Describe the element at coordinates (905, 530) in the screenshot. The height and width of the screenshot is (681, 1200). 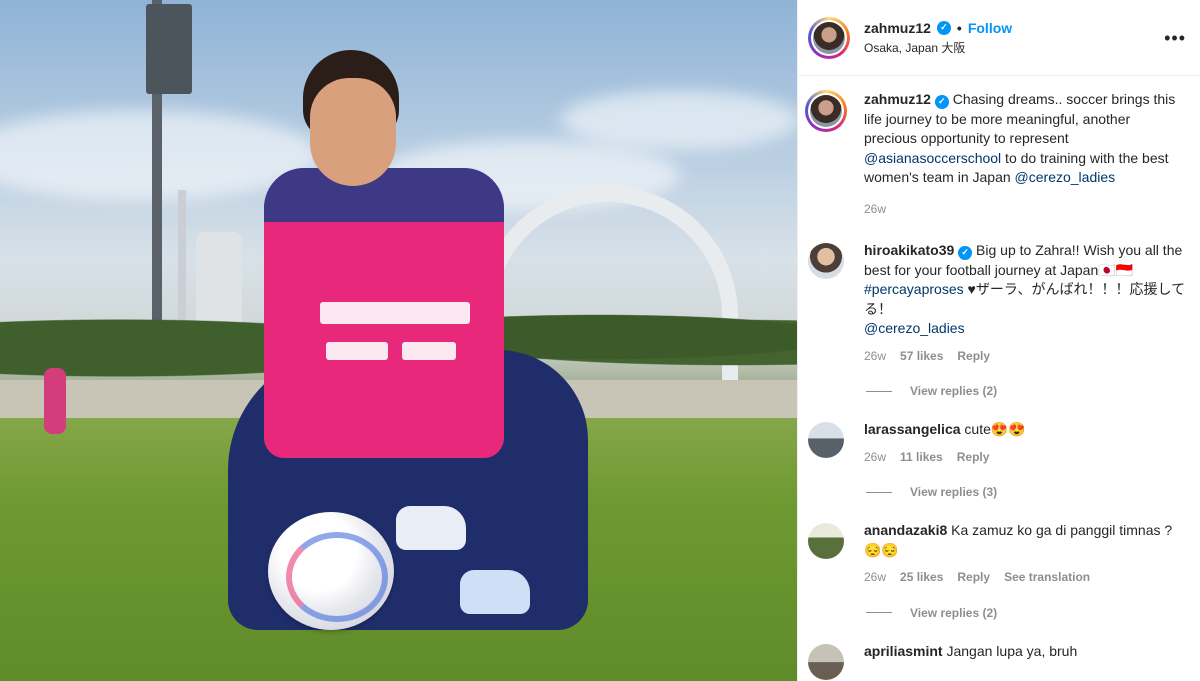
I see `comment-username: anandazaki8` at that location.